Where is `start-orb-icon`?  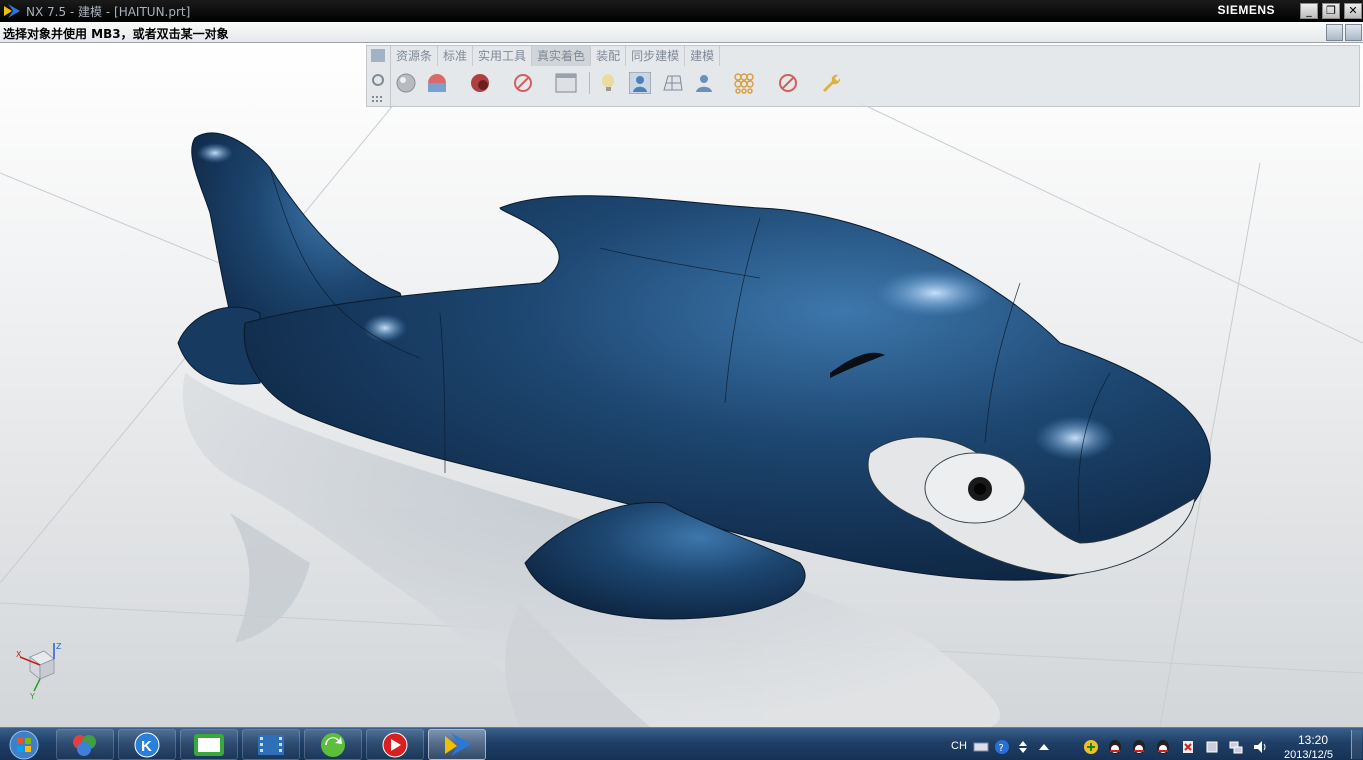
start-orb-icon is located at coordinates (24, 744).